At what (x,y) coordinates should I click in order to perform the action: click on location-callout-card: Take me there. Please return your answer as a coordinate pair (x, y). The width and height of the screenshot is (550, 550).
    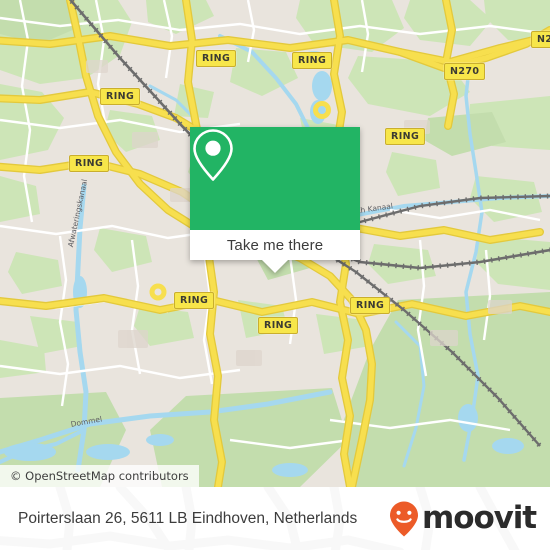
    Looking at the image, I should click on (275, 200).